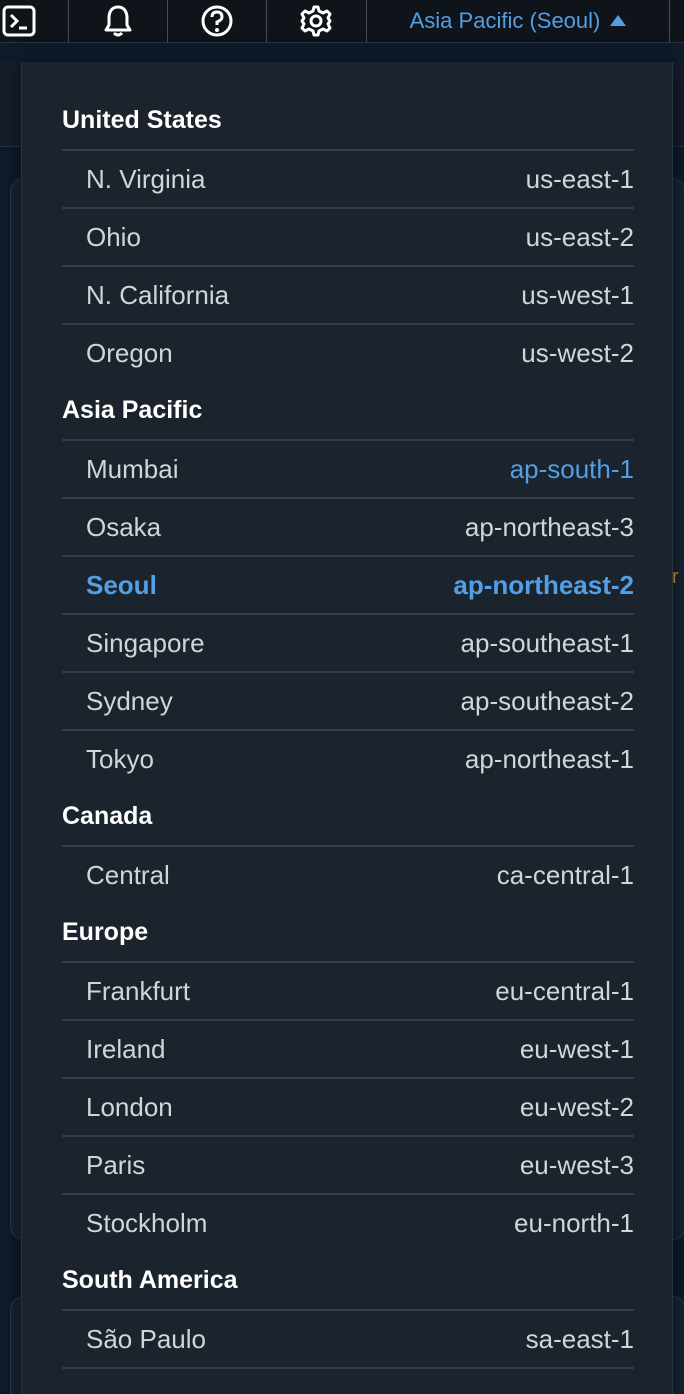  I want to click on region-name: N. Virginia, so click(146, 178).